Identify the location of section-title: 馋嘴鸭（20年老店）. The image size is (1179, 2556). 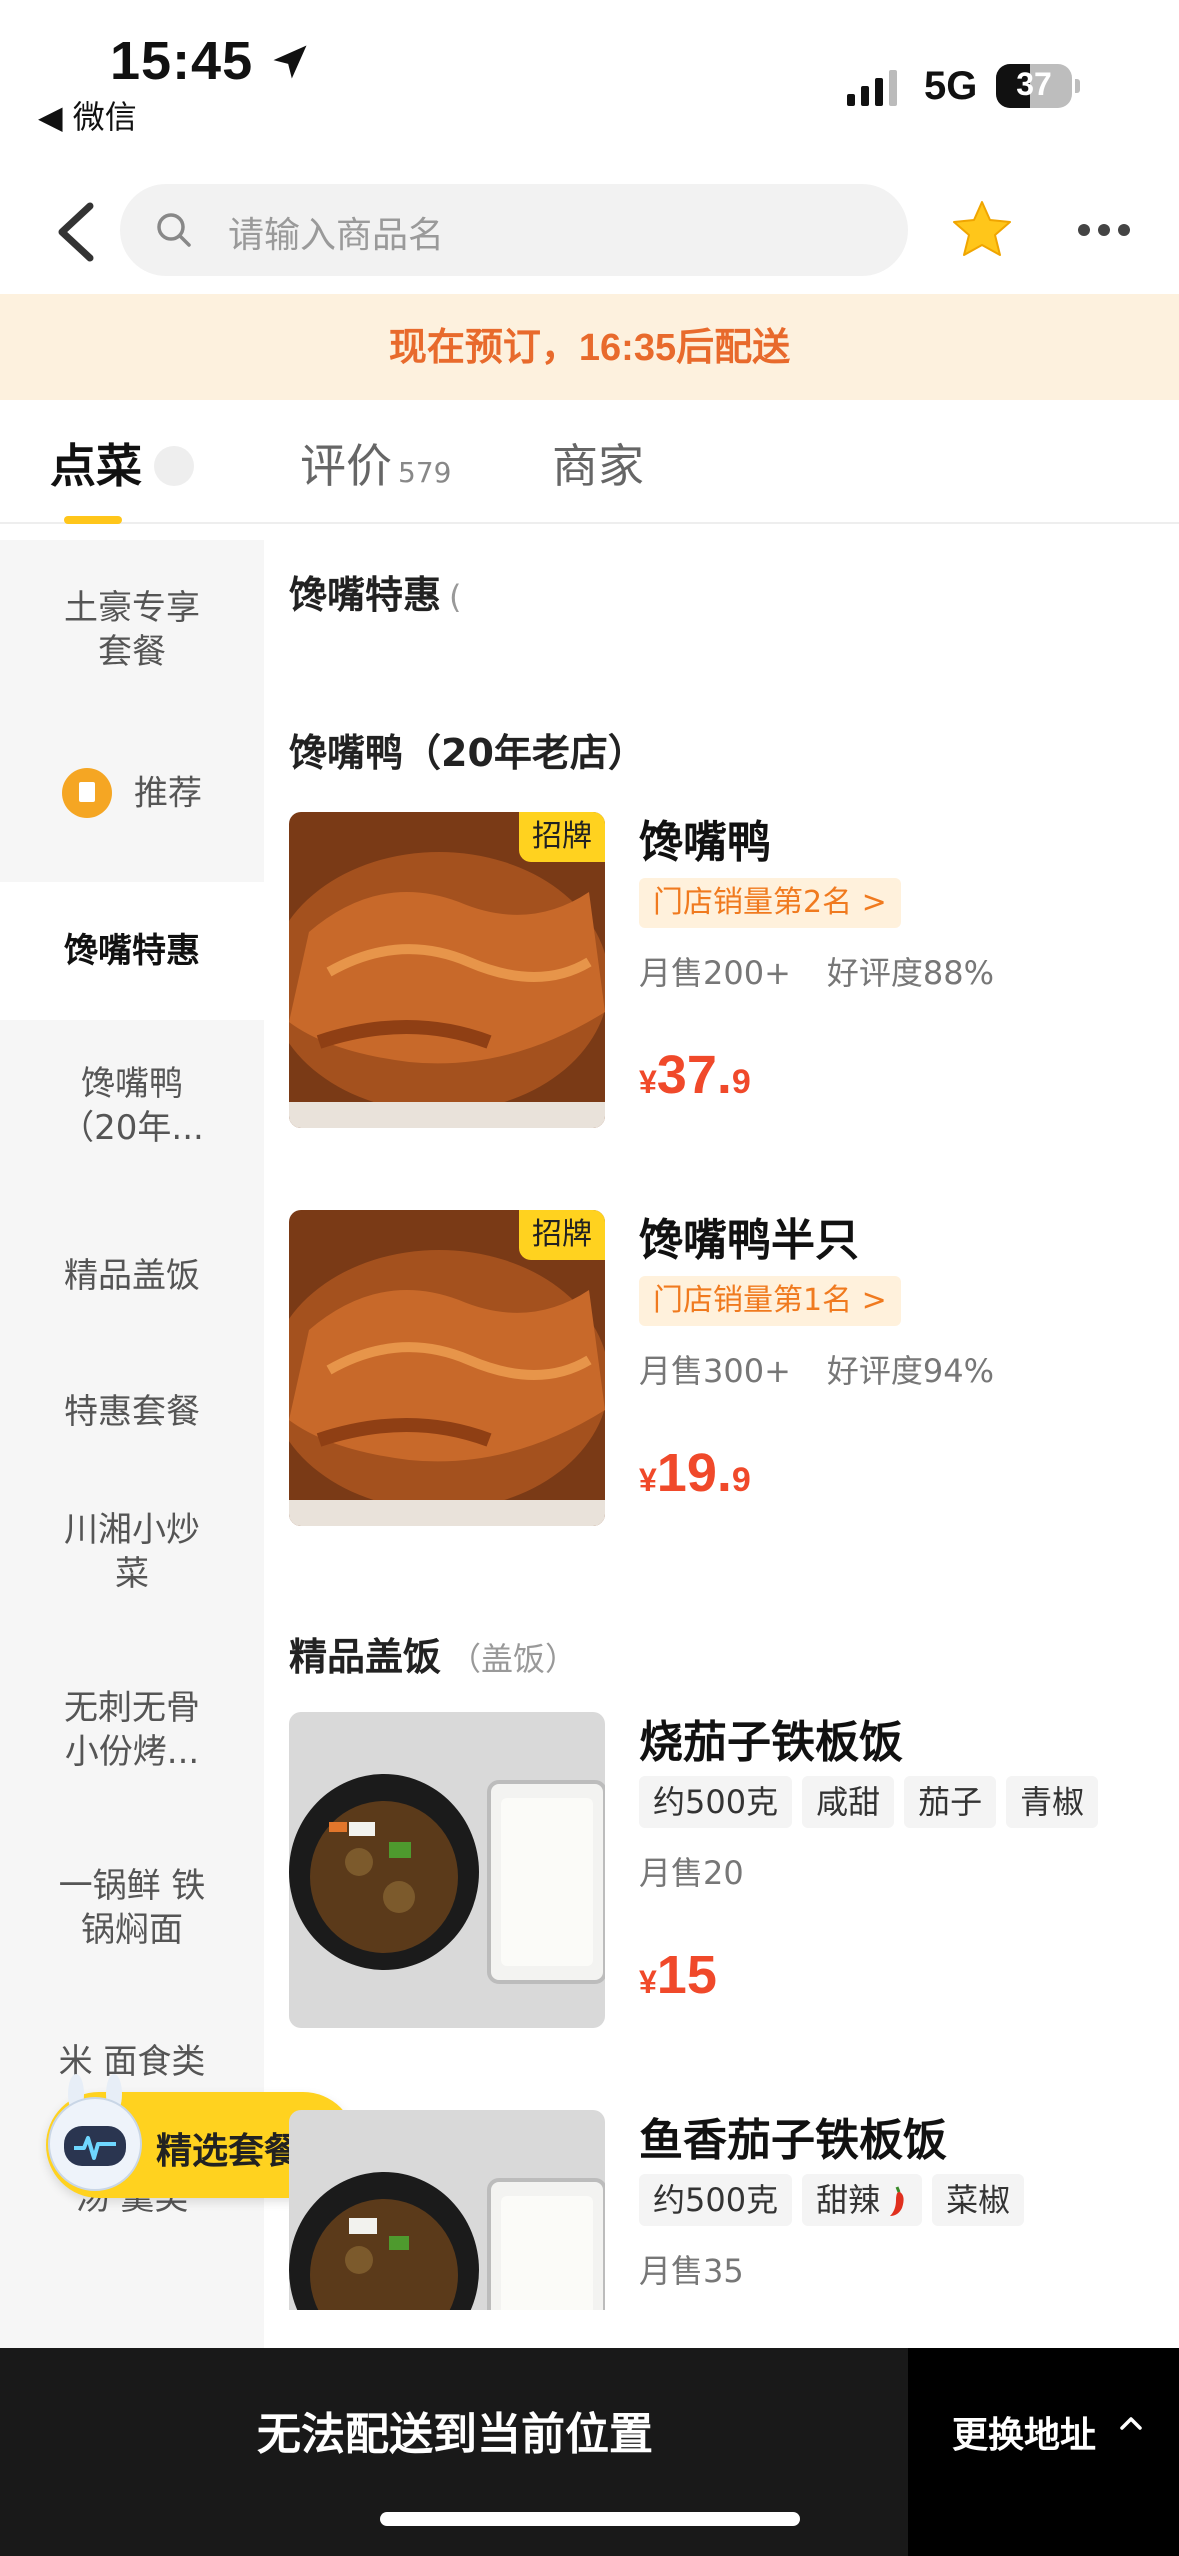
(467, 749).